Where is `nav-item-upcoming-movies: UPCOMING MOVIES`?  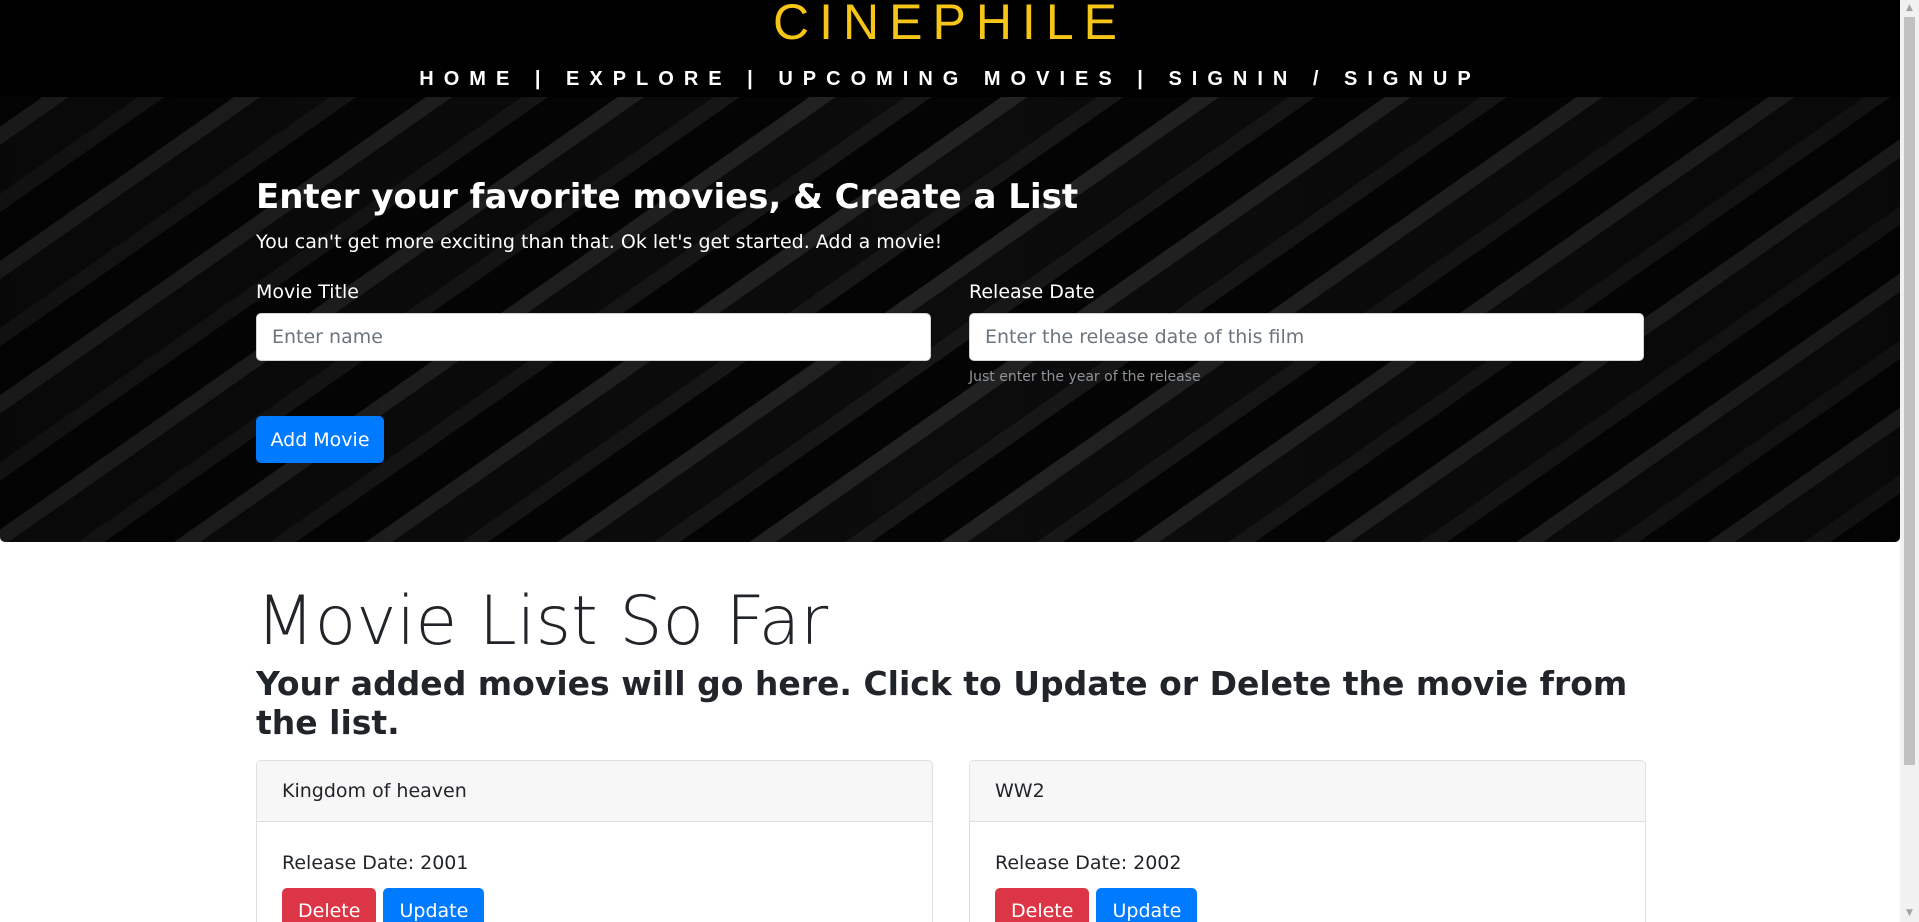 nav-item-upcoming-movies: UPCOMING MOVIES is located at coordinates (949, 79).